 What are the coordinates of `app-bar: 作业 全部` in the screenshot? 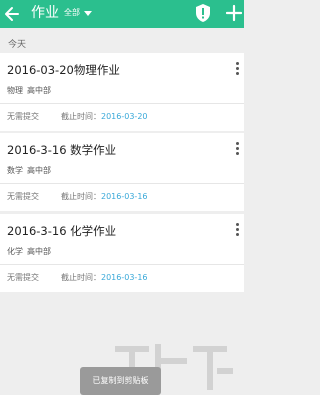 It's located at (122, 14).